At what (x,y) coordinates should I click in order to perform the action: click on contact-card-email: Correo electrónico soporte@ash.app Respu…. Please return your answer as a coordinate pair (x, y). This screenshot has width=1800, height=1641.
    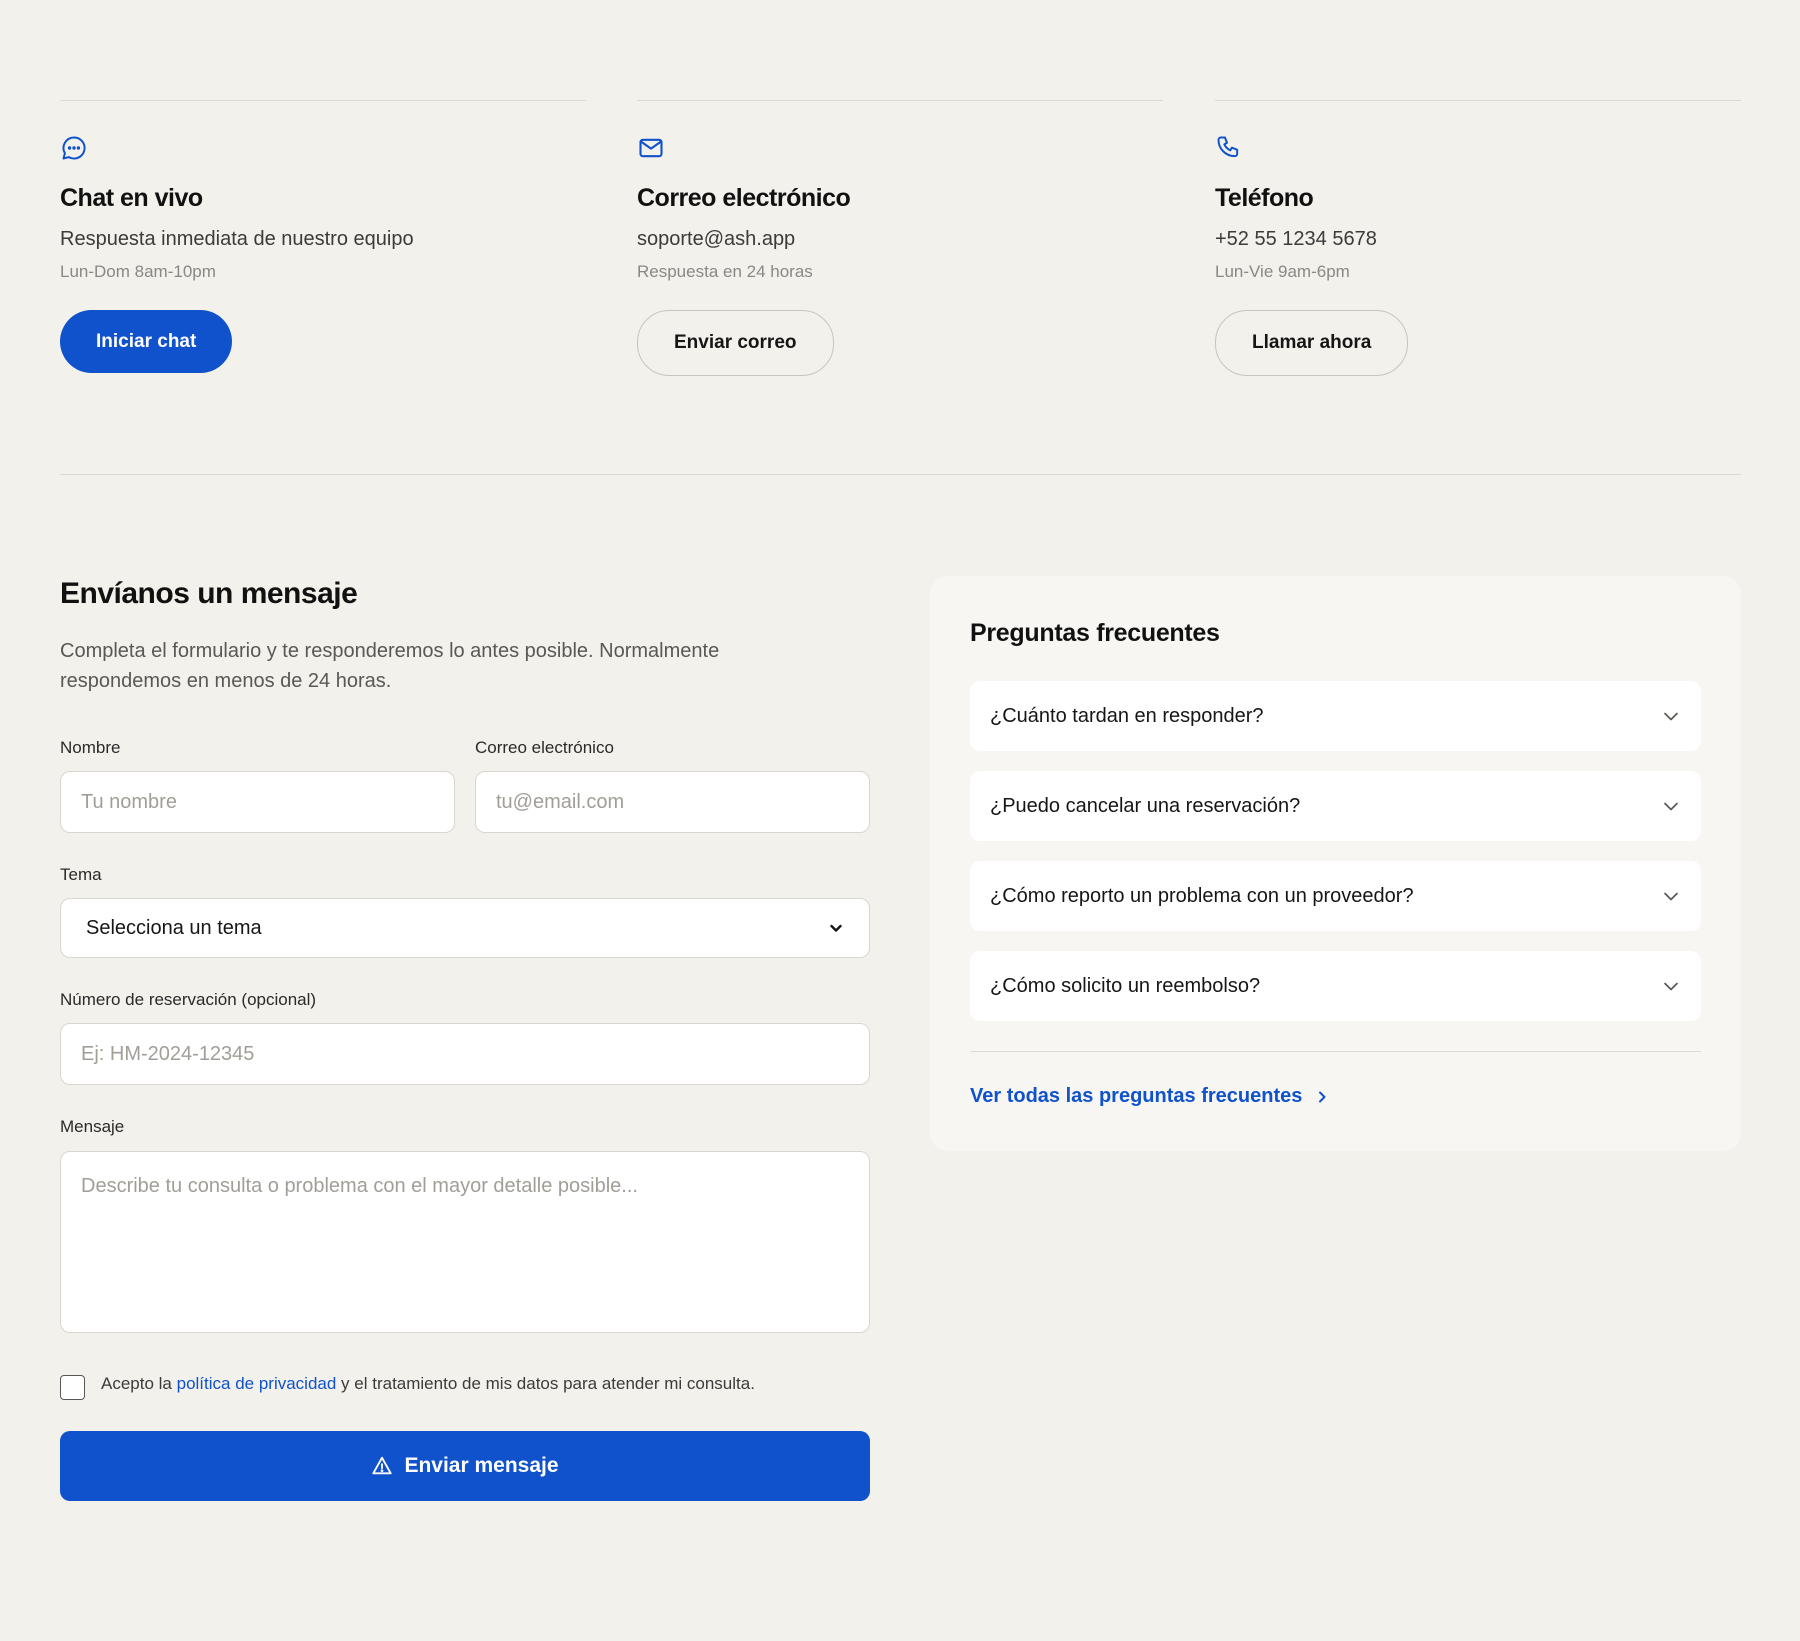
    Looking at the image, I should click on (900, 238).